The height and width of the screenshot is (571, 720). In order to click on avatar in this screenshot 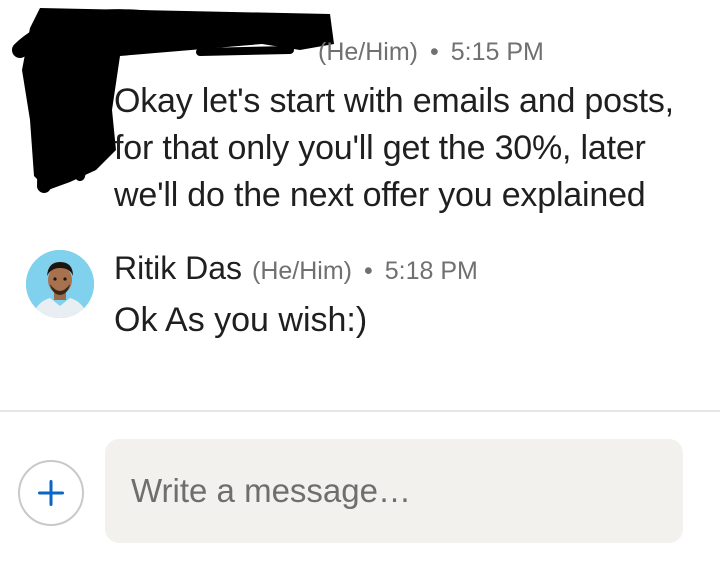, I will do `click(60, 284)`.